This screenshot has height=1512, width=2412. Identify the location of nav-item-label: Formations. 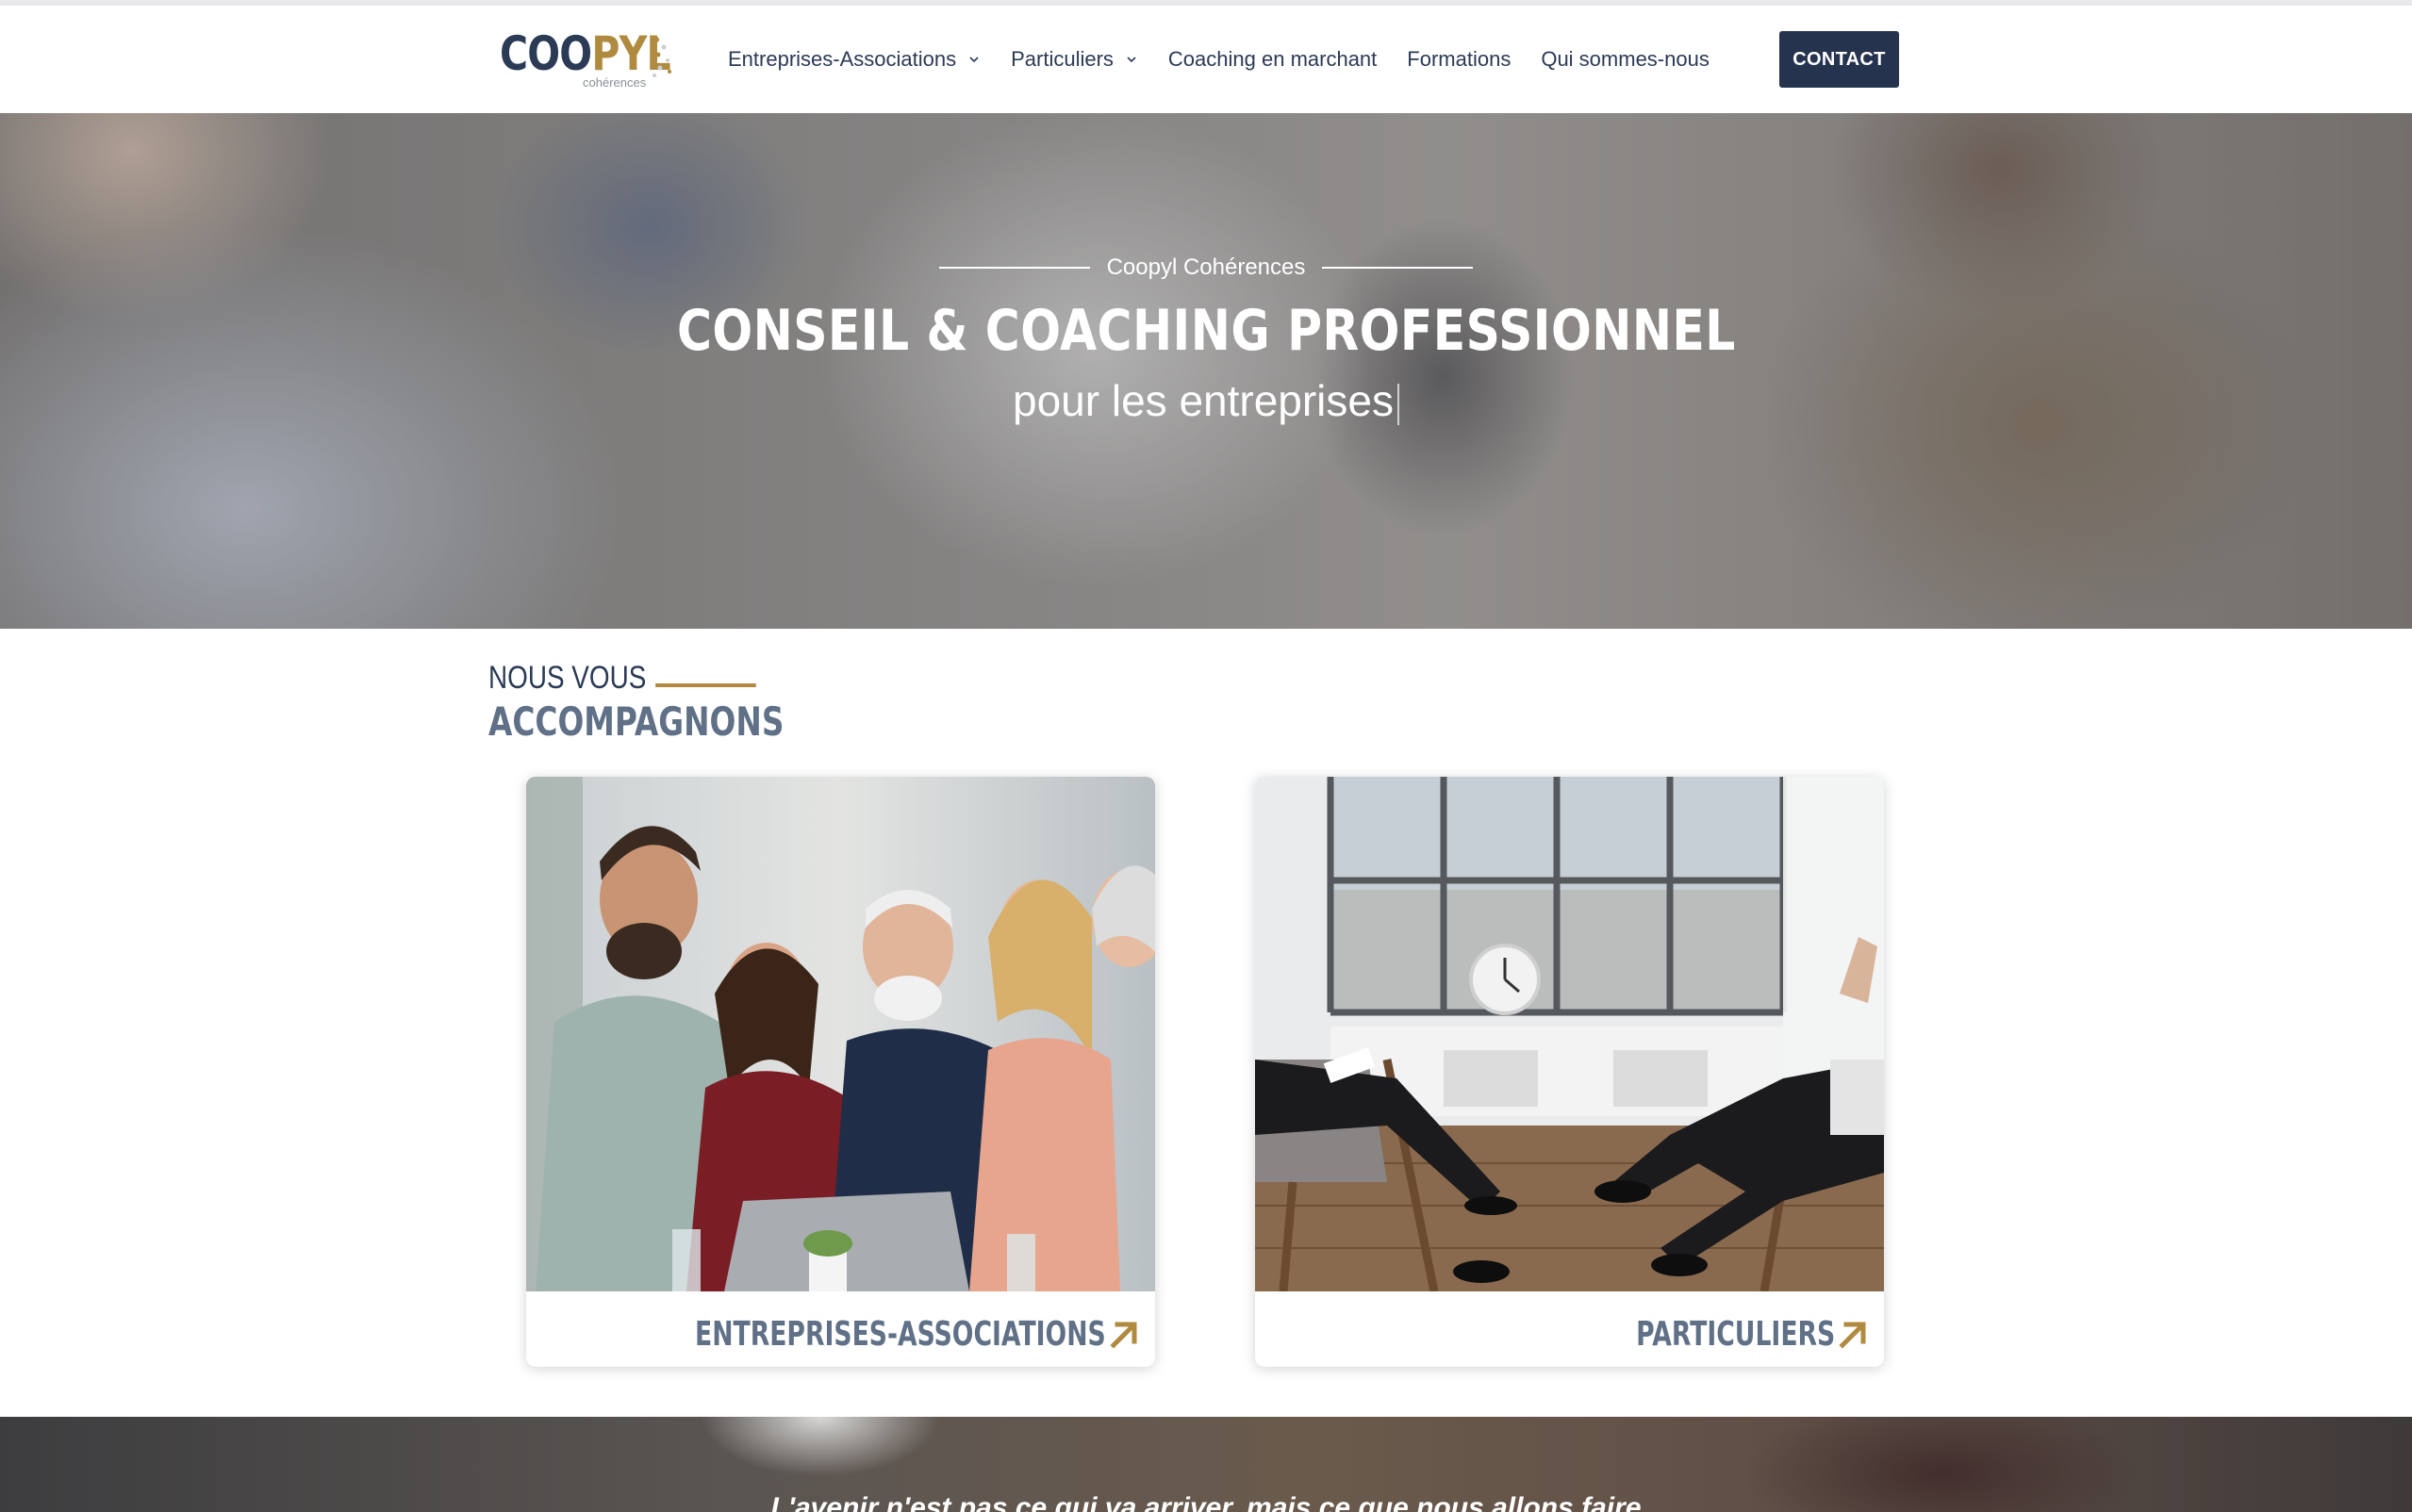
(1459, 59).